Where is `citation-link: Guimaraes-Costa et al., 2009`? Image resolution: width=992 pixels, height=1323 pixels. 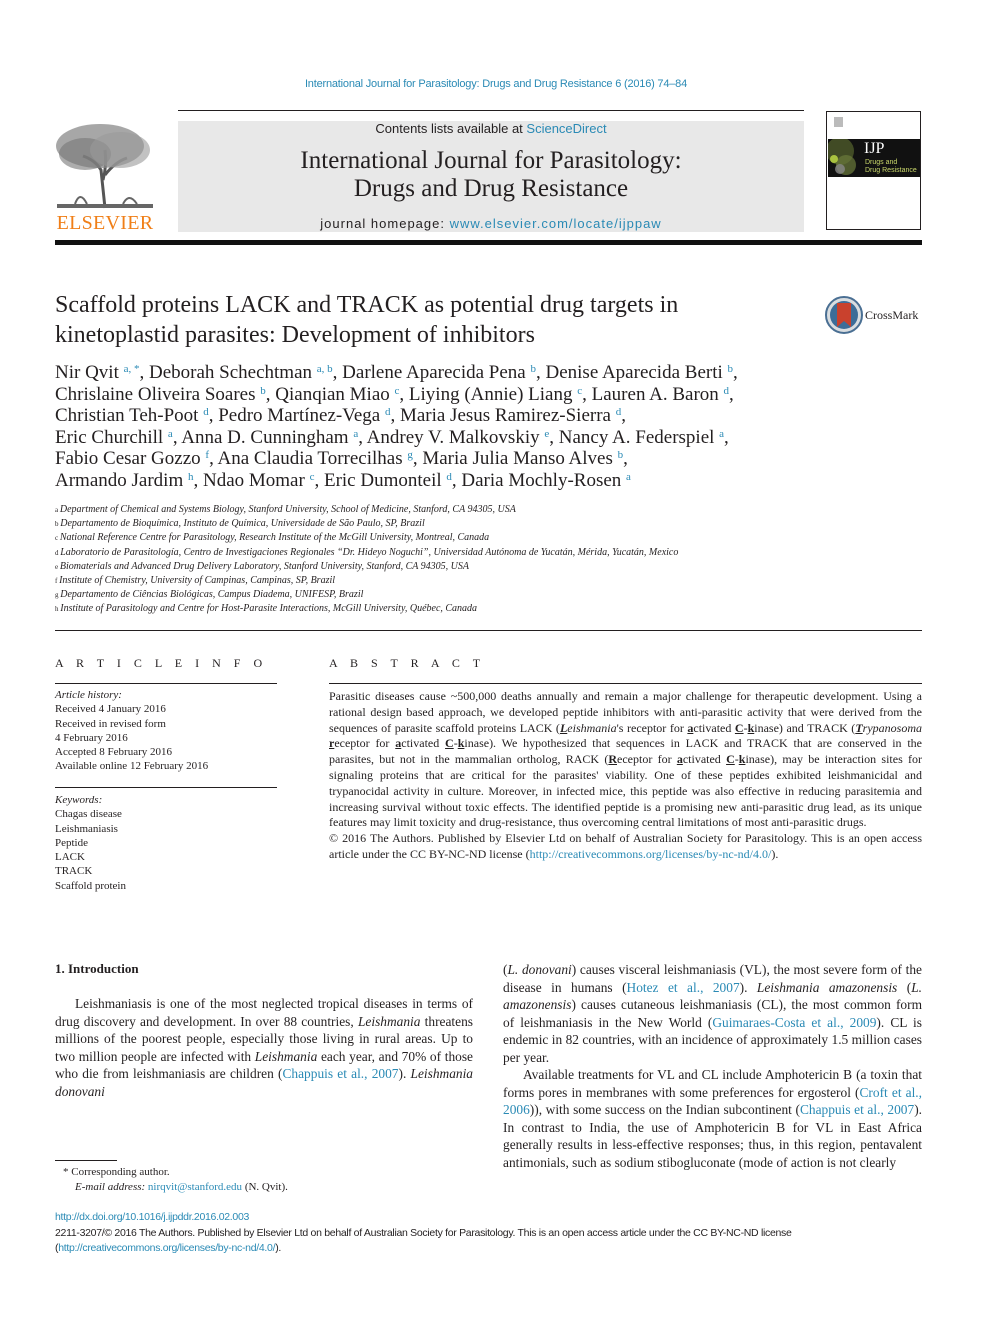
citation-link: Guimaraes-Costa et al., 2009 is located at coordinates (794, 1022).